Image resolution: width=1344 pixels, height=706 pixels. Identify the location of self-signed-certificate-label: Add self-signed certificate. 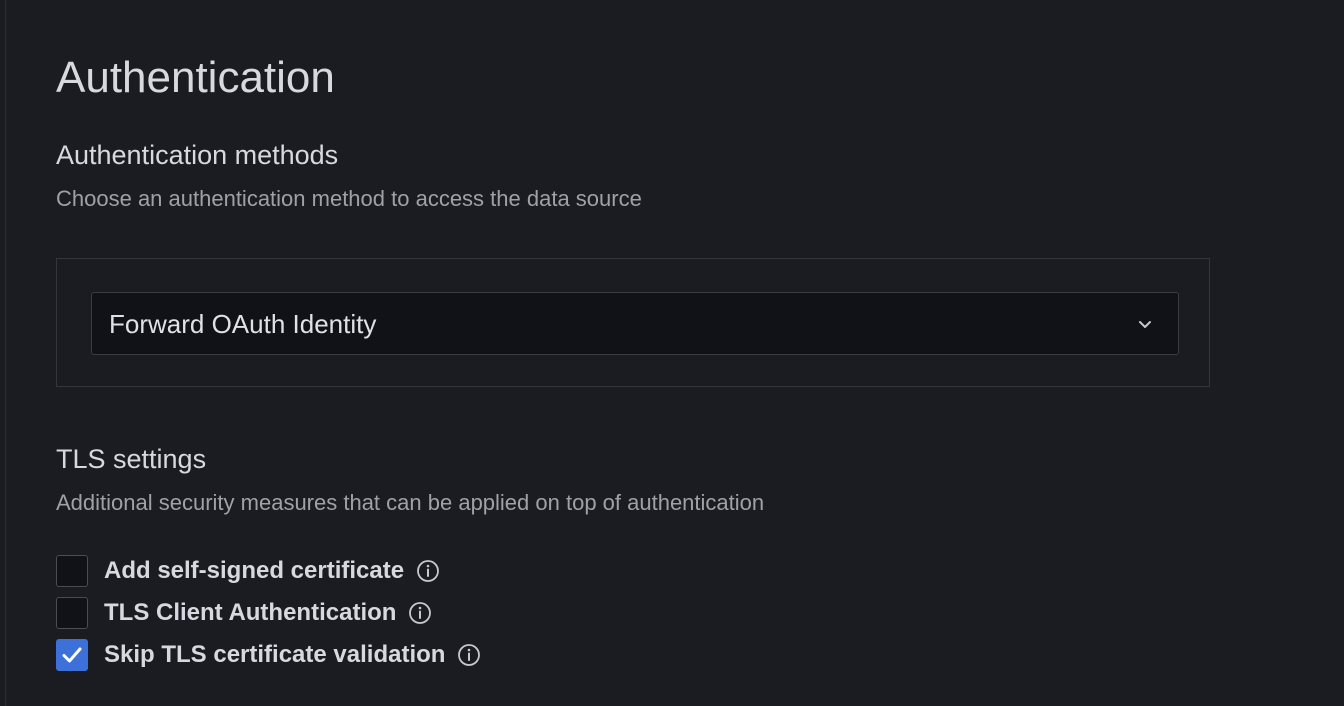
(254, 571).